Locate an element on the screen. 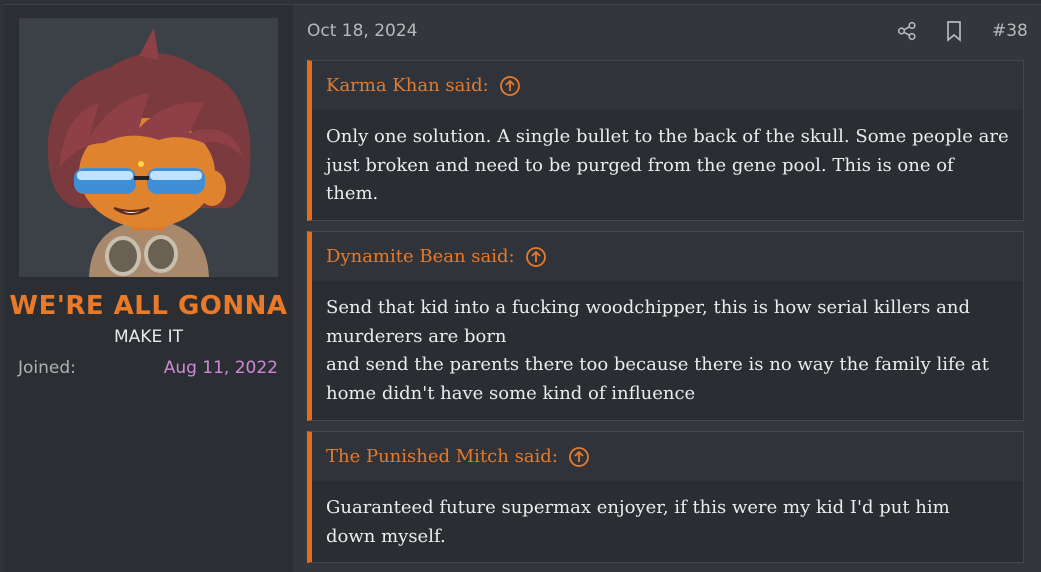 The width and height of the screenshot is (1041, 572). quote-author: The Punished Mitch said: is located at coordinates (442, 456).